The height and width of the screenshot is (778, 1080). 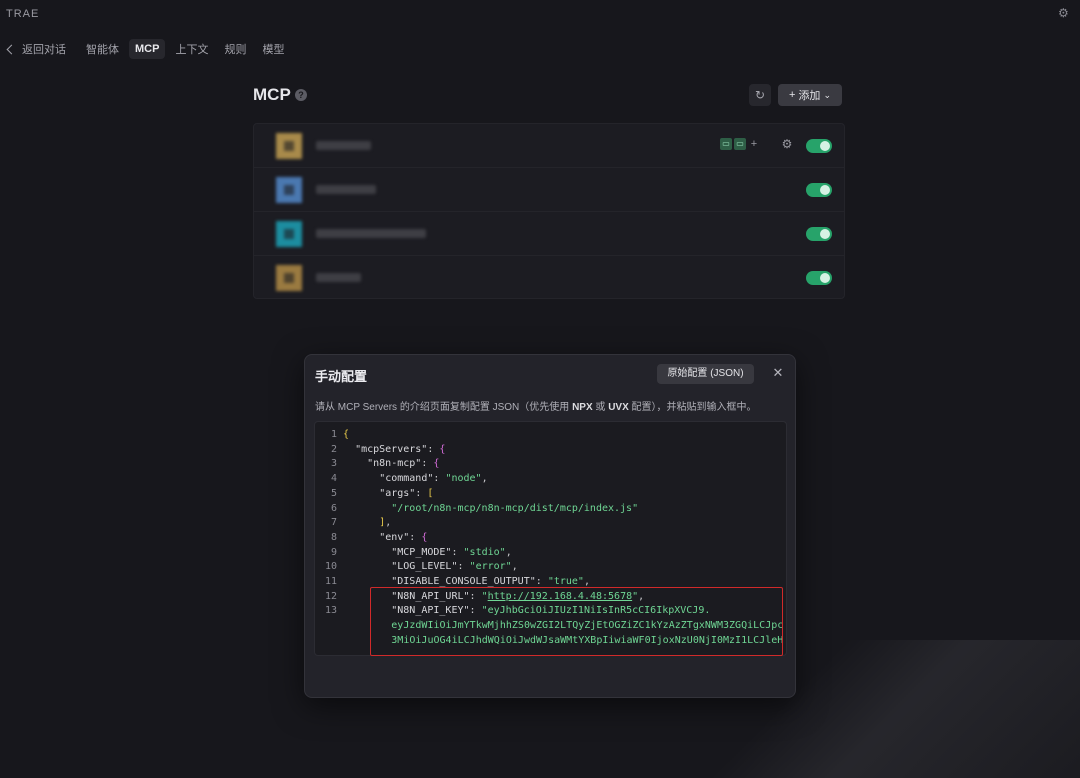 What do you see at coordinates (23, 14) in the screenshot?
I see `app-title: TRAE` at bounding box center [23, 14].